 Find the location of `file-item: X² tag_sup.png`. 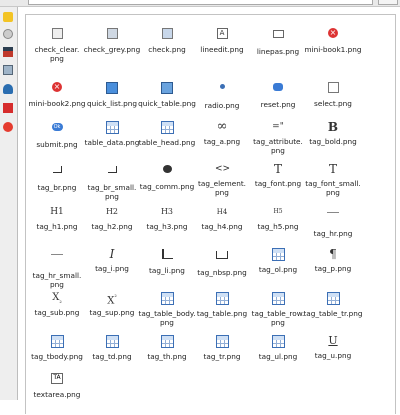

file-item: X² tag_sup.png is located at coordinates (112, 313).